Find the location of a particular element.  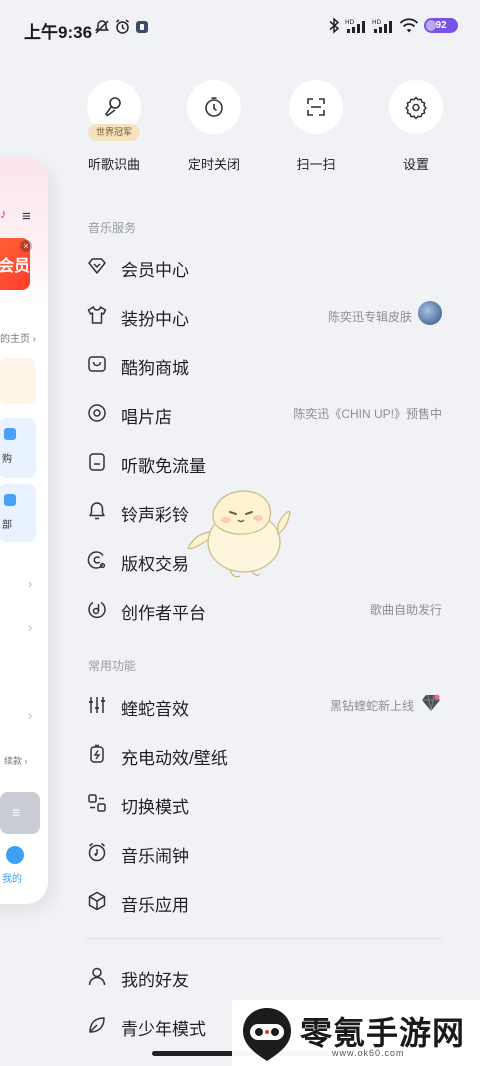

close-icon: × is located at coordinates (26, 246).